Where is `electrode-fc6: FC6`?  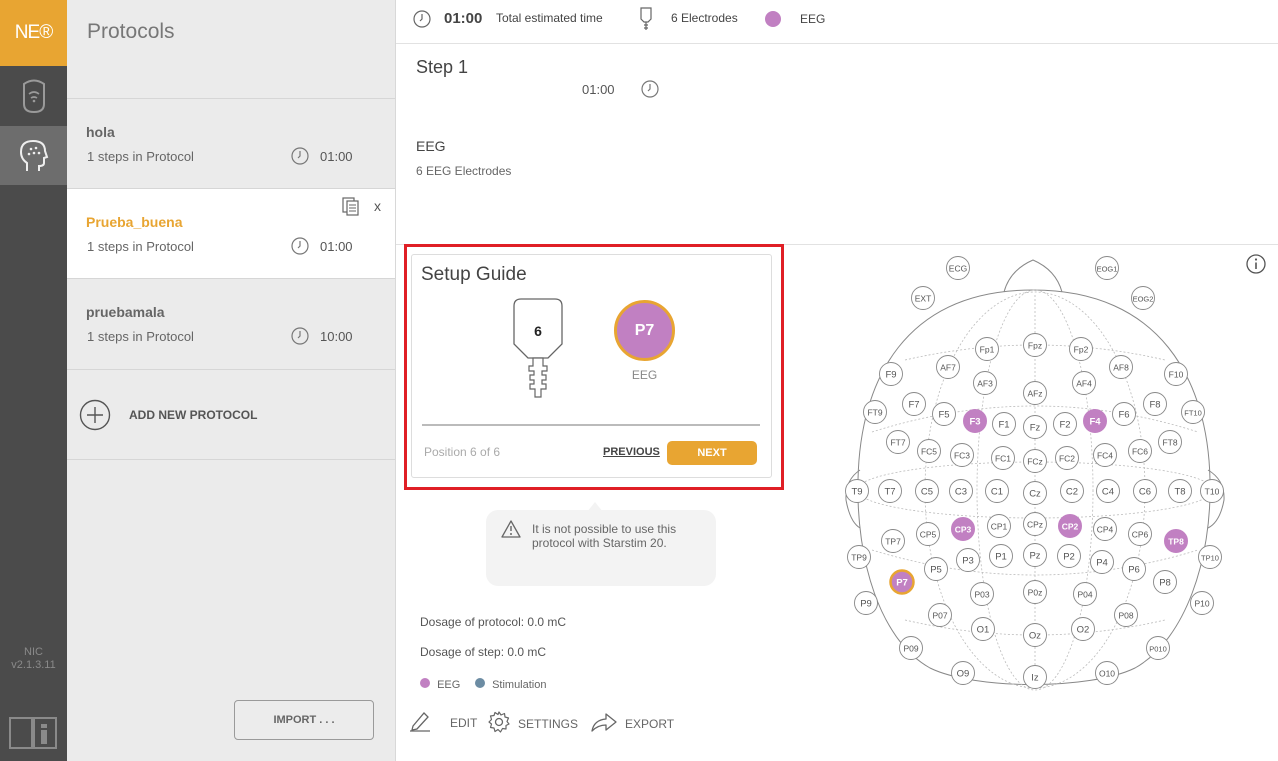 electrode-fc6: FC6 is located at coordinates (1140, 451).